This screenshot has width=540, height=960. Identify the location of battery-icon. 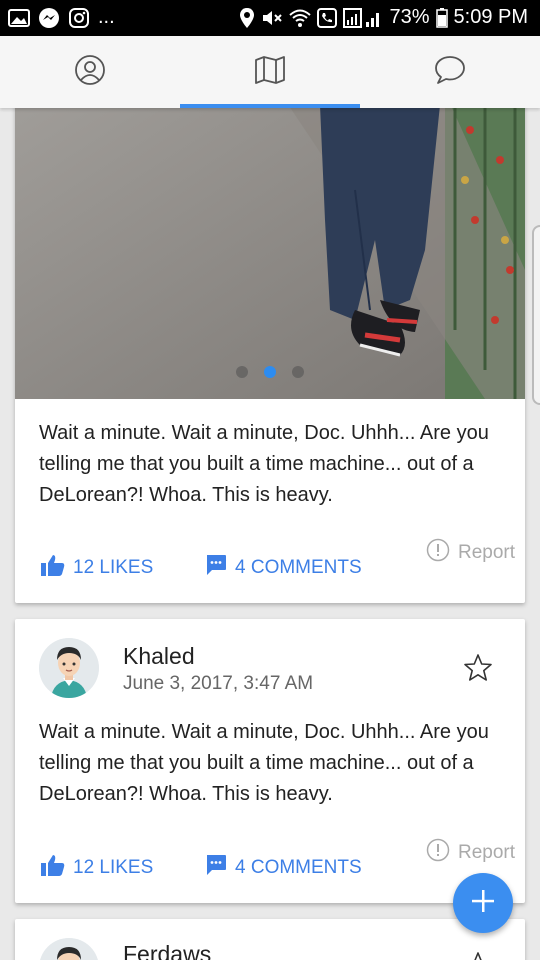
(441, 17).